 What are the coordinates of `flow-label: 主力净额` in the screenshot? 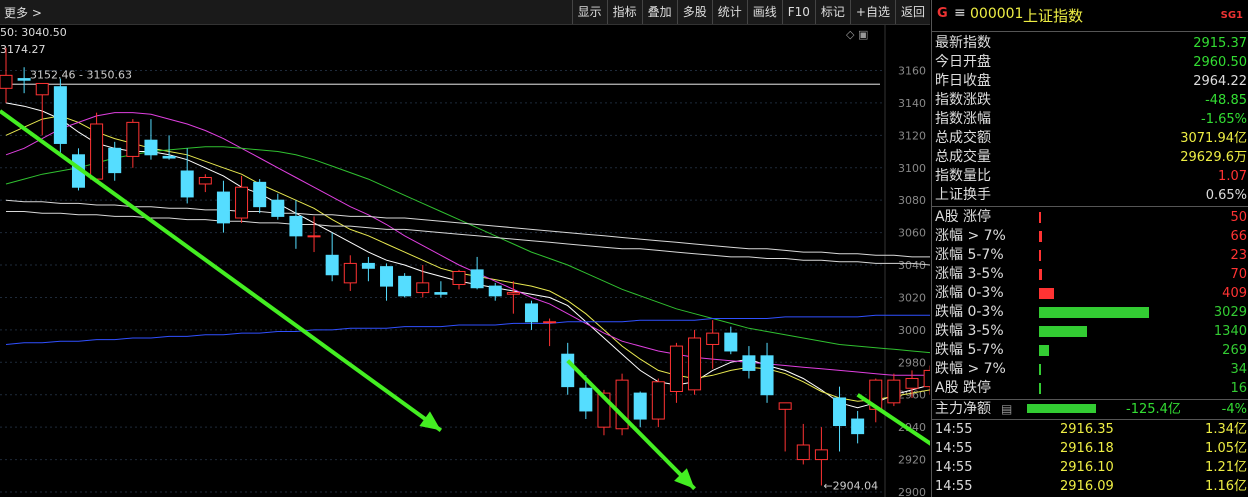 It's located at (963, 409).